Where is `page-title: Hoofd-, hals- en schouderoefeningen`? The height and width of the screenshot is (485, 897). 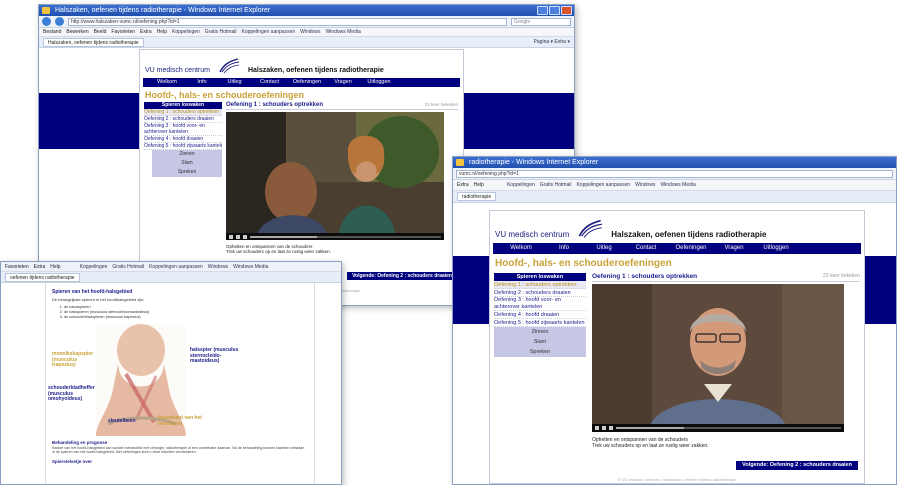
page-title: Hoofd-, hals- en schouderoefeningen is located at coordinates (225, 95).